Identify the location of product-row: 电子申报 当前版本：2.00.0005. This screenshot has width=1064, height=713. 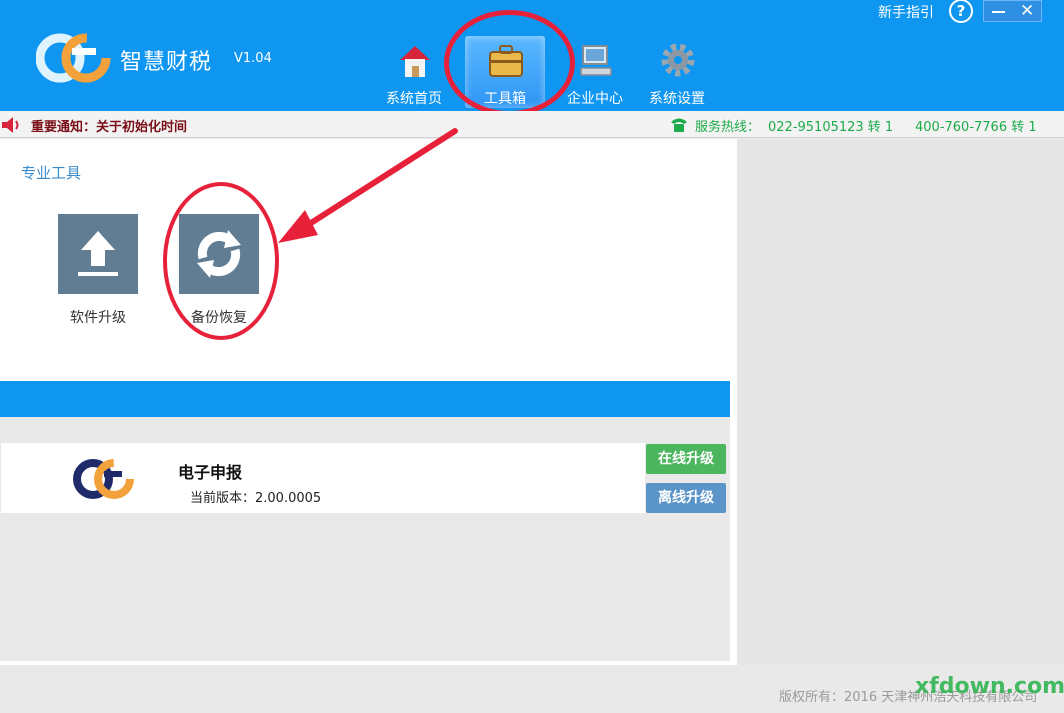
(323, 478).